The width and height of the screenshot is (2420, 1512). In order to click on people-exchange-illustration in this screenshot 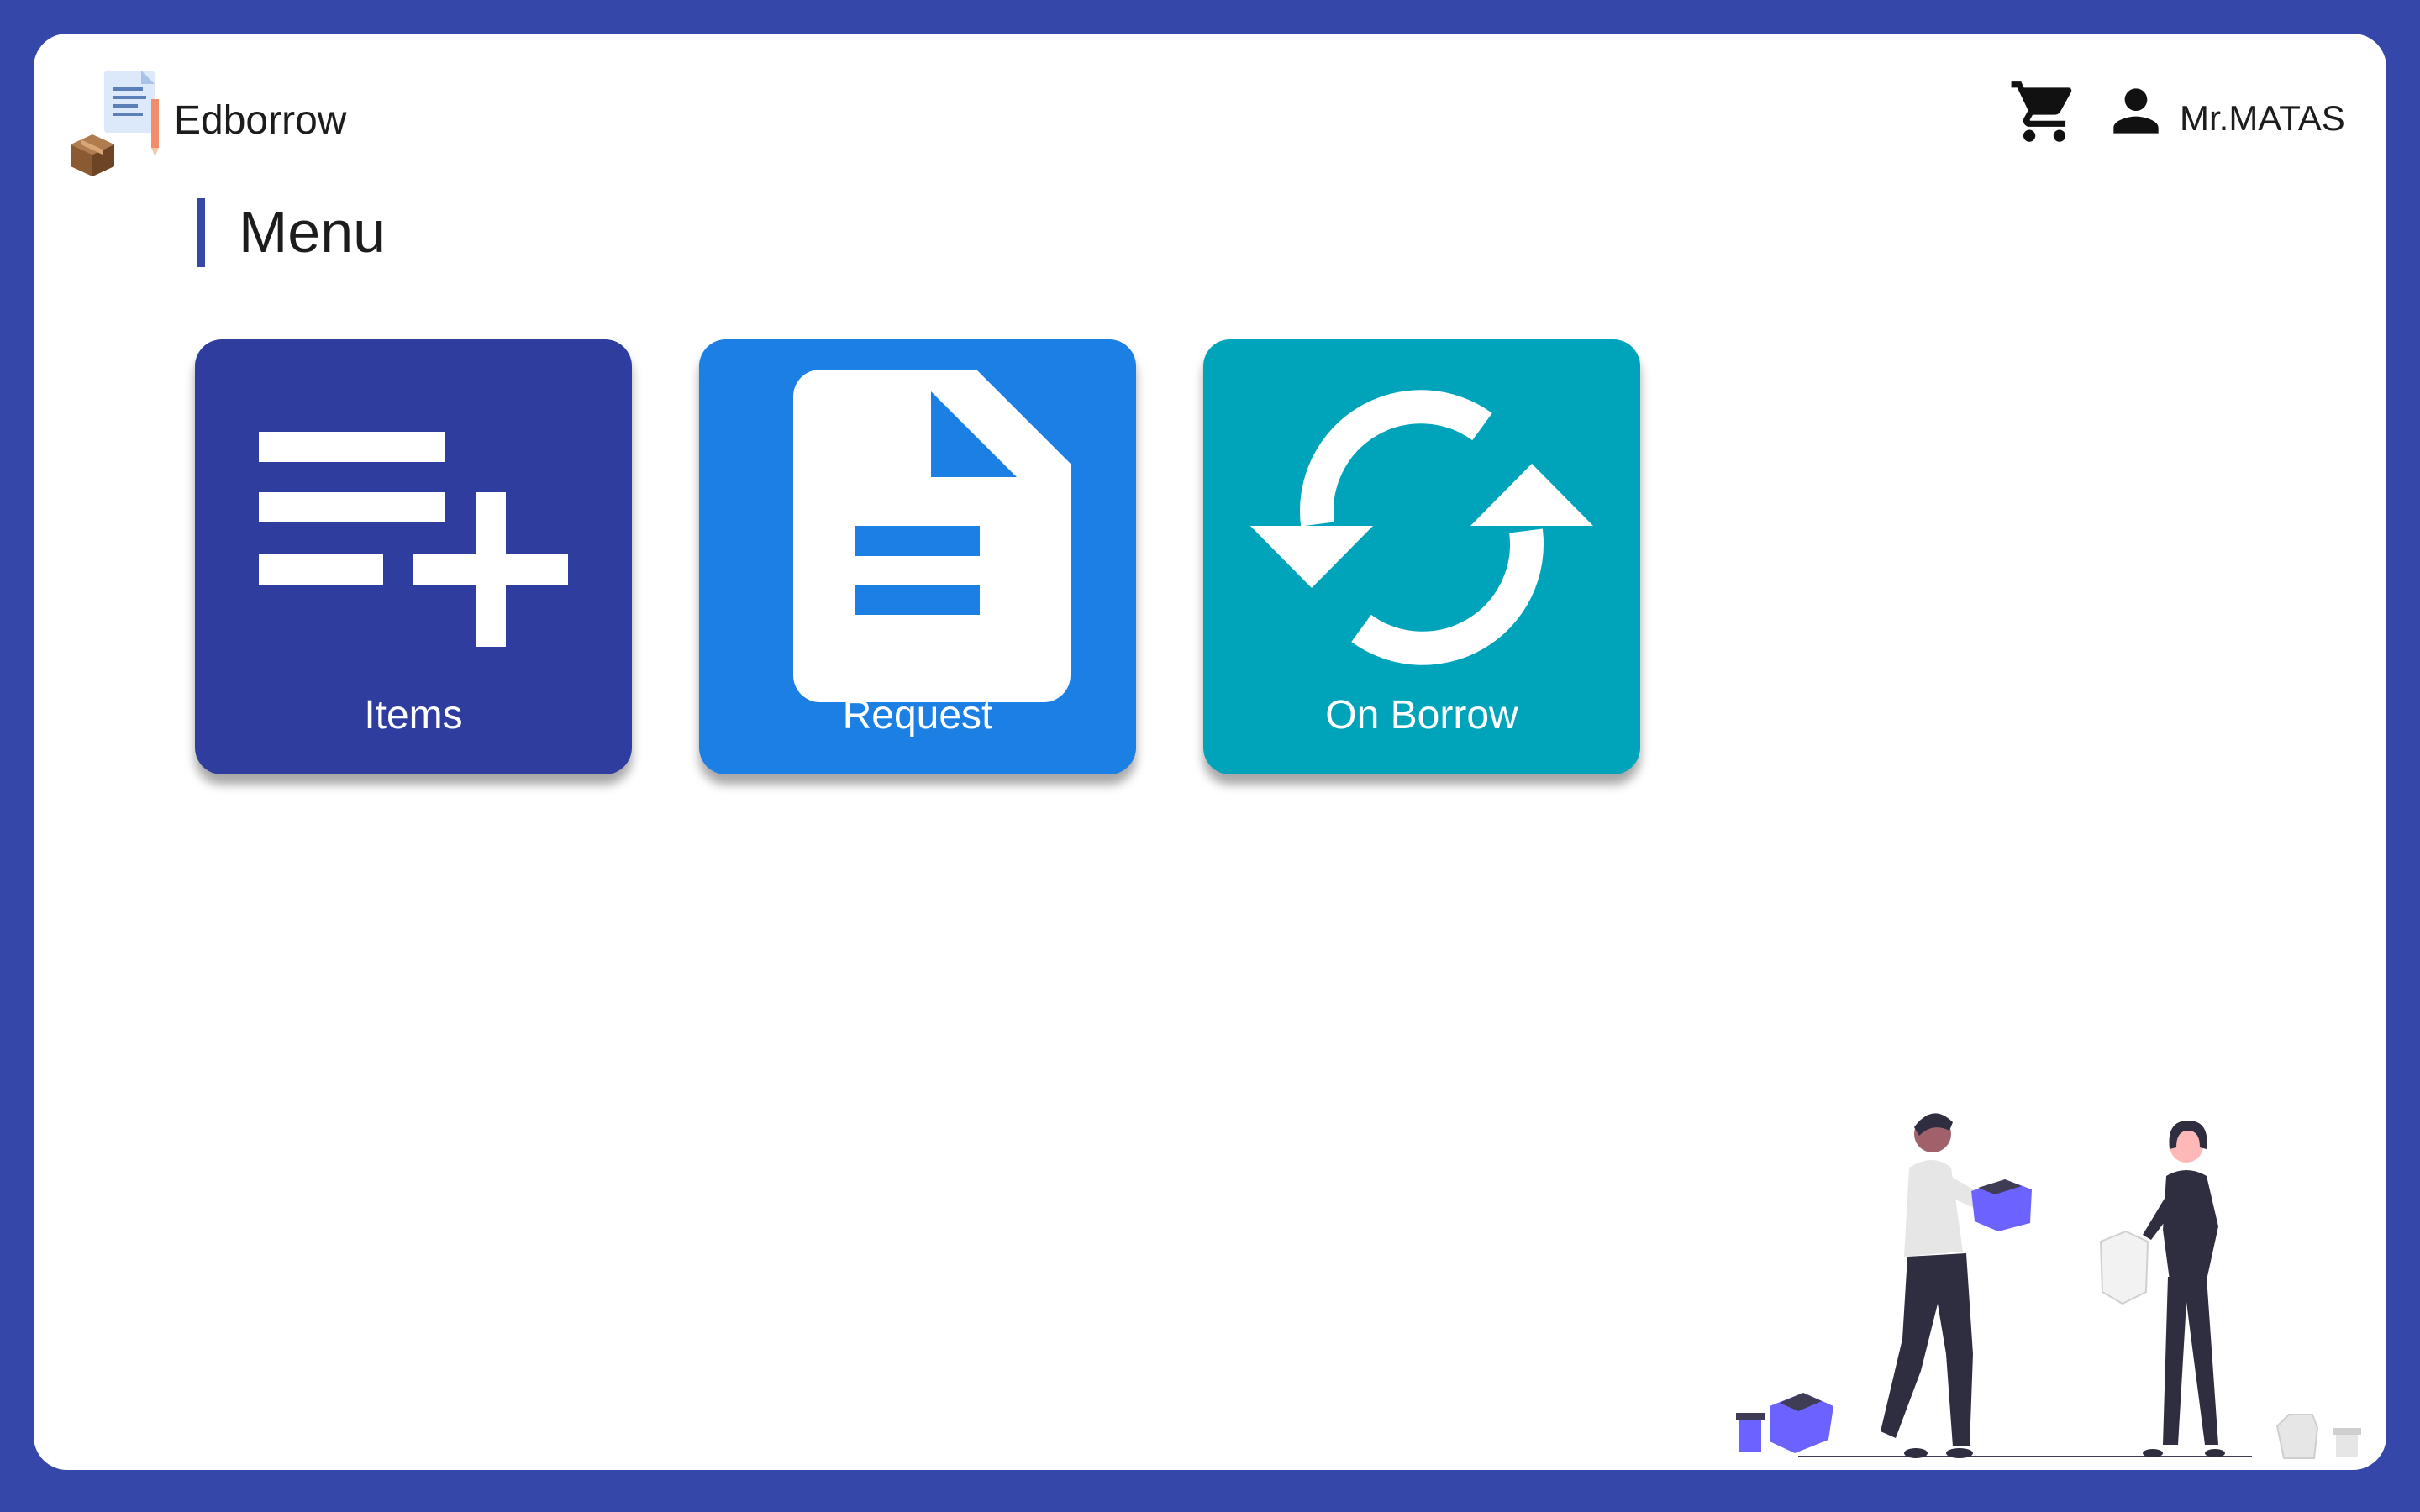, I will do `click(2048, 1286)`.